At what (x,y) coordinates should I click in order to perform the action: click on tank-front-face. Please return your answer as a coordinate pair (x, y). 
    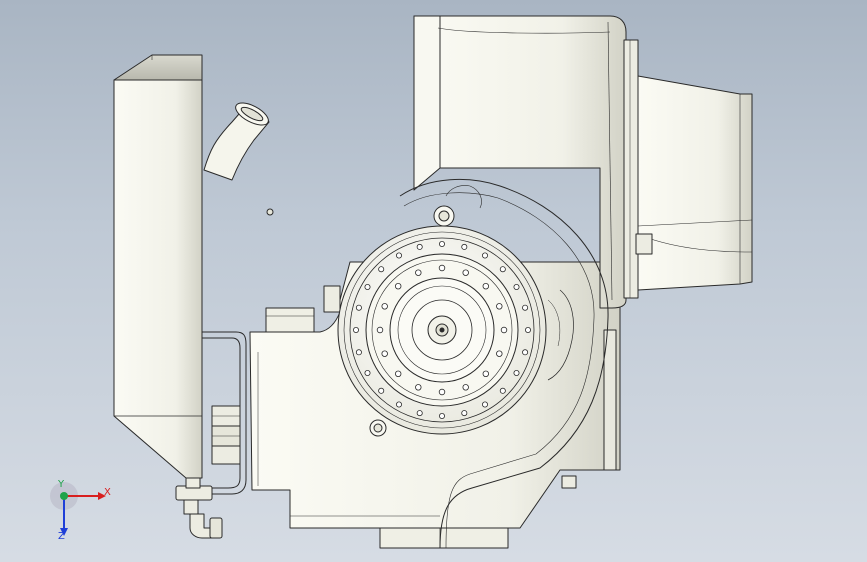
    Looking at the image, I should click on (158, 279).